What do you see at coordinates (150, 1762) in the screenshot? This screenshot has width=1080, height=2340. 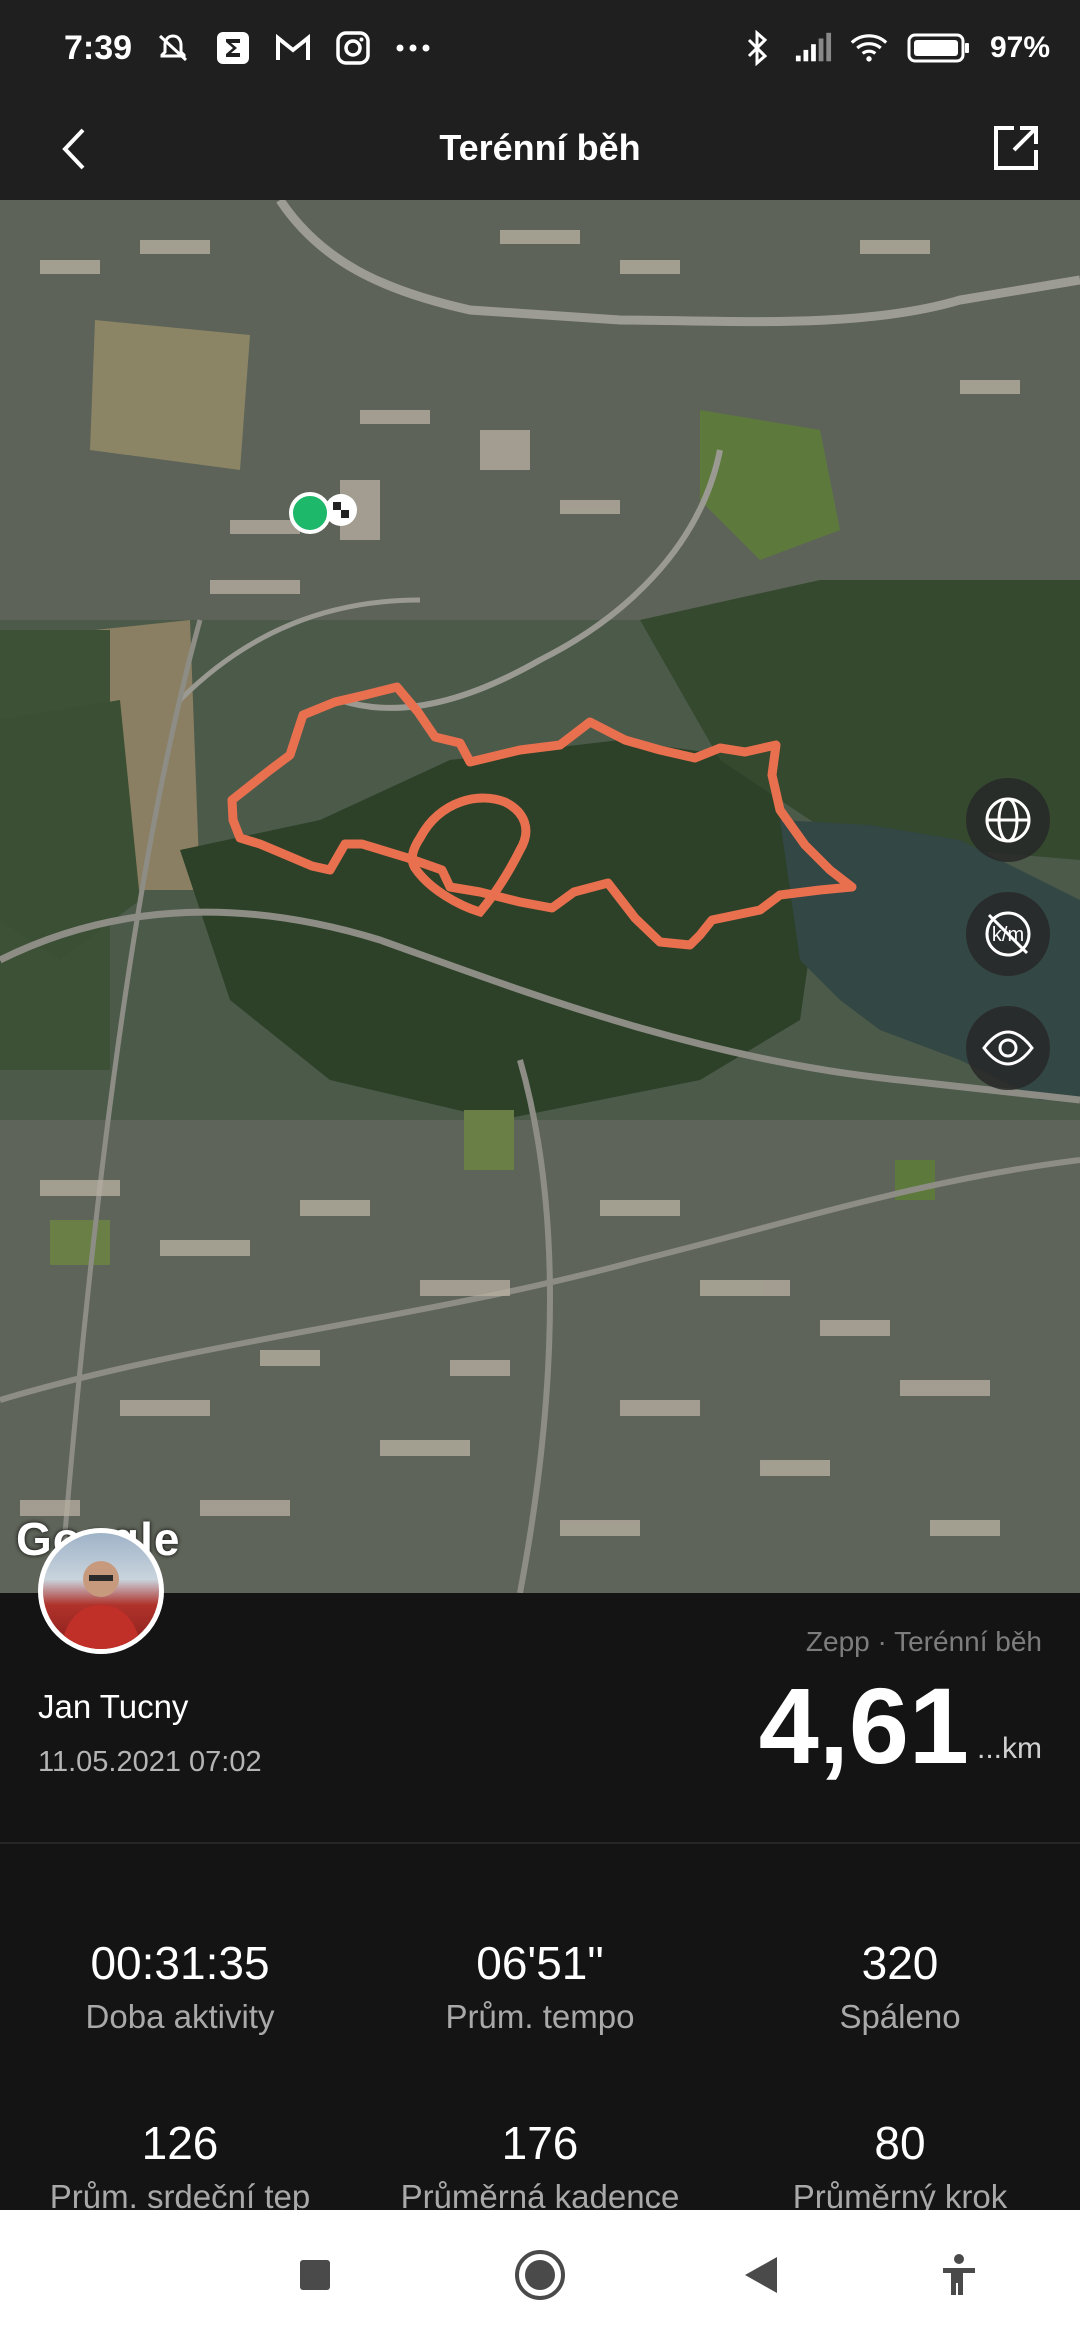 I see `activity-date: 11.05.2021 07:02` at bounding box center [150, 1762].